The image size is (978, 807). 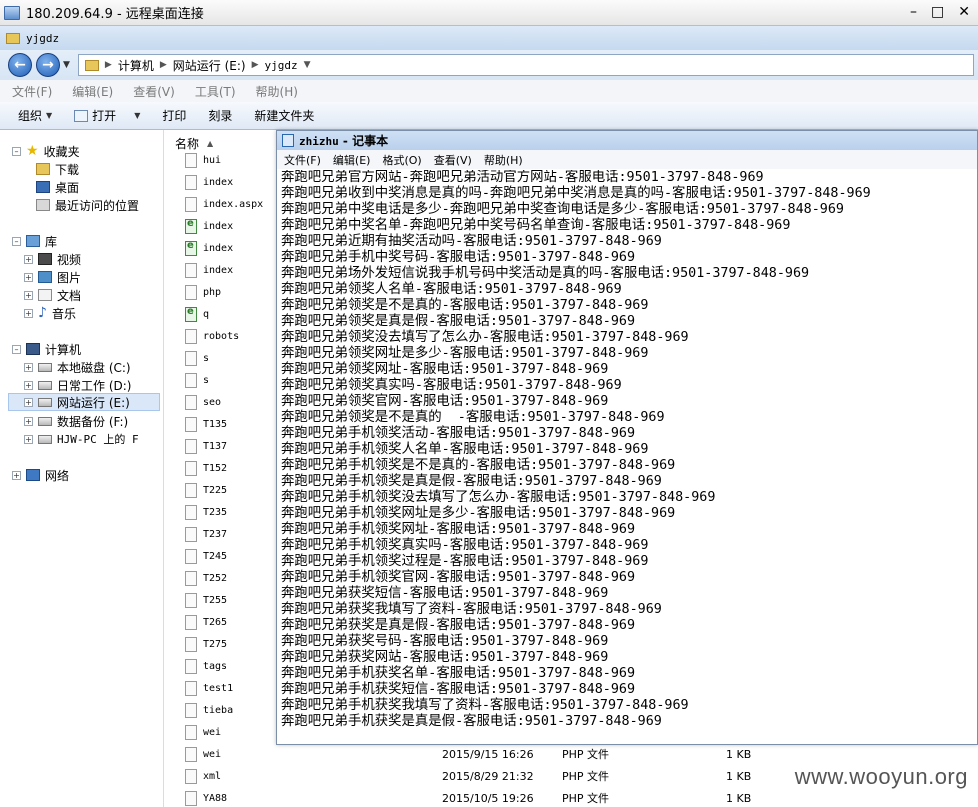 What do you see at coordinates (46, 349) in the screenshot?
I see `nav-computer: – 计算机` at bounding box center [46, 349].